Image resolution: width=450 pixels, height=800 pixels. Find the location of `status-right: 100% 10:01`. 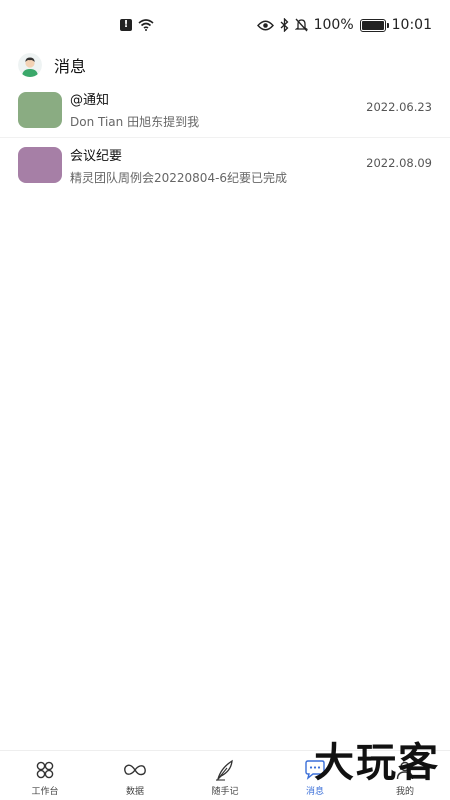

status-right: 100% 10:01 is located at coordinates (344, 25).